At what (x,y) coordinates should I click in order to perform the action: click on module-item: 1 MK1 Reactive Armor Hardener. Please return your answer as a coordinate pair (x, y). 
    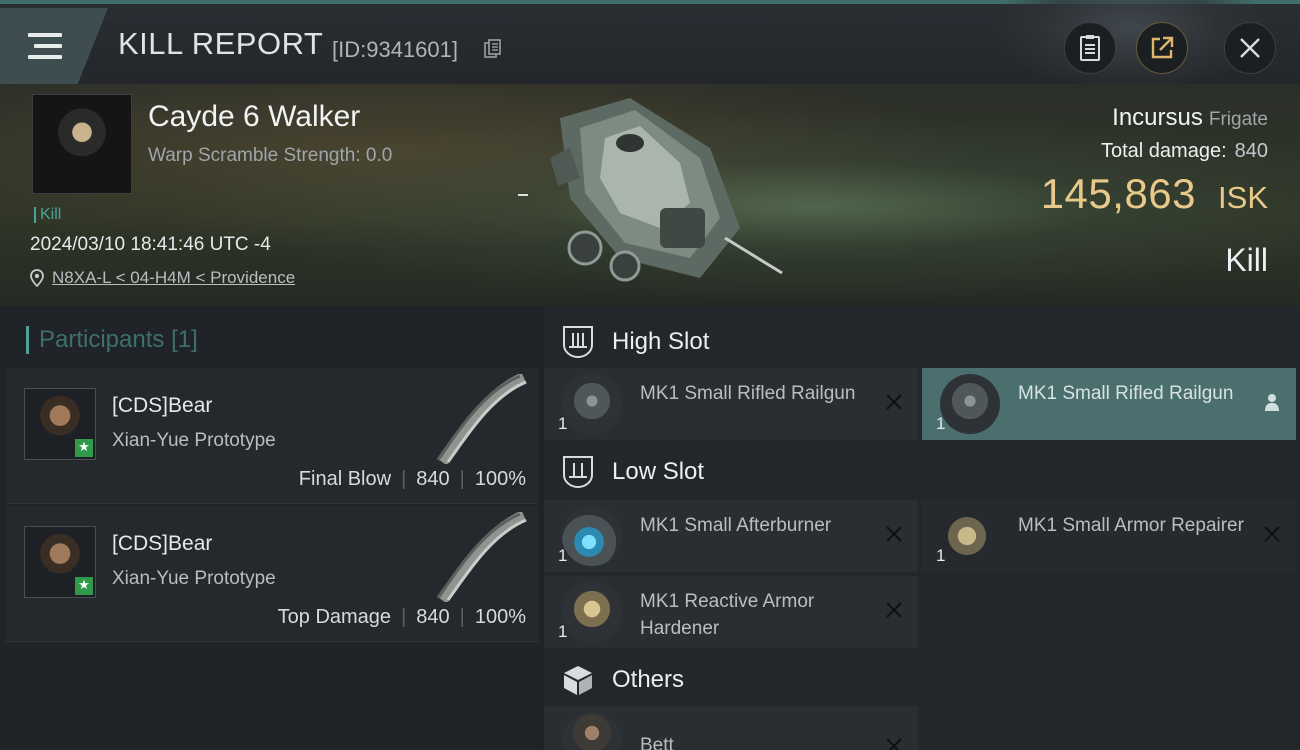
    Looking at the image, I should click on (731, 612).